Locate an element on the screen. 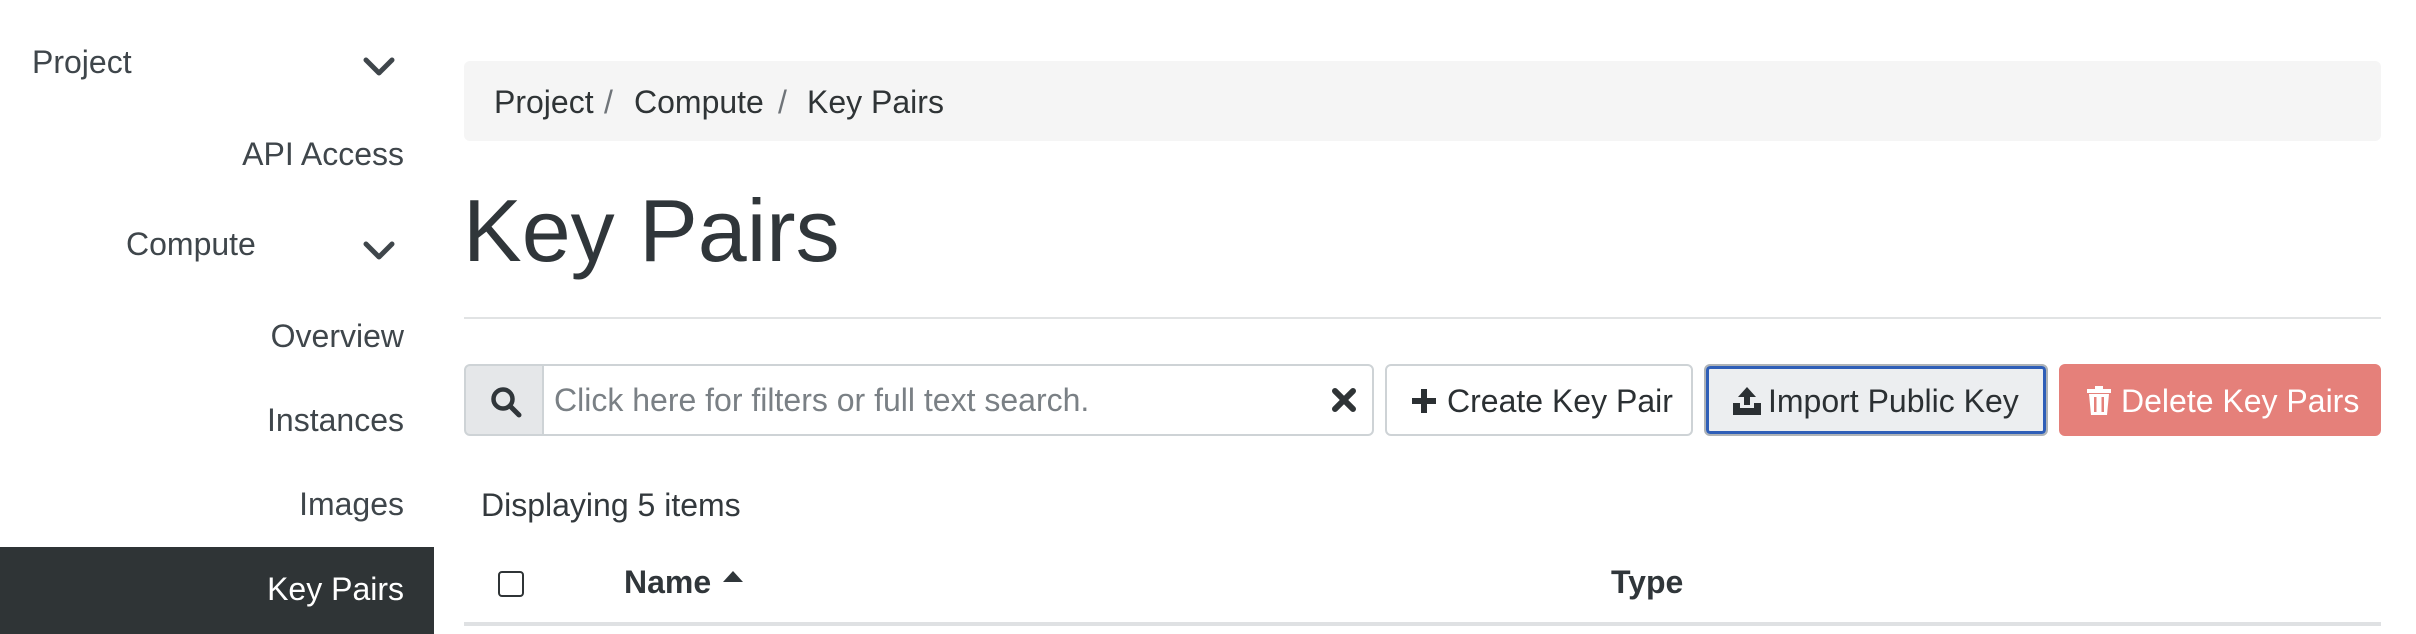  sidebar-item-label: Images is located at coordinates (351, 504).